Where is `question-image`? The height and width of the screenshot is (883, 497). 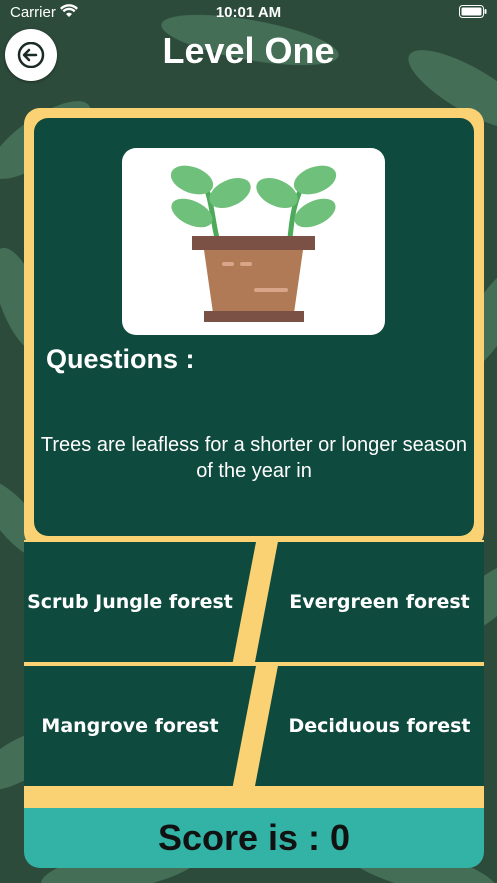
question-image is located at coordinates (253, 241).